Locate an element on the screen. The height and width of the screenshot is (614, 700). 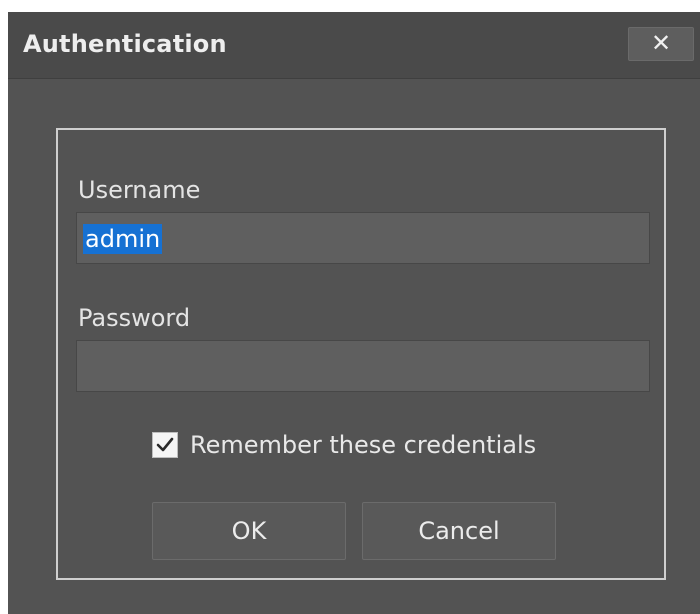
password-field is located at coordinates (363, 366).